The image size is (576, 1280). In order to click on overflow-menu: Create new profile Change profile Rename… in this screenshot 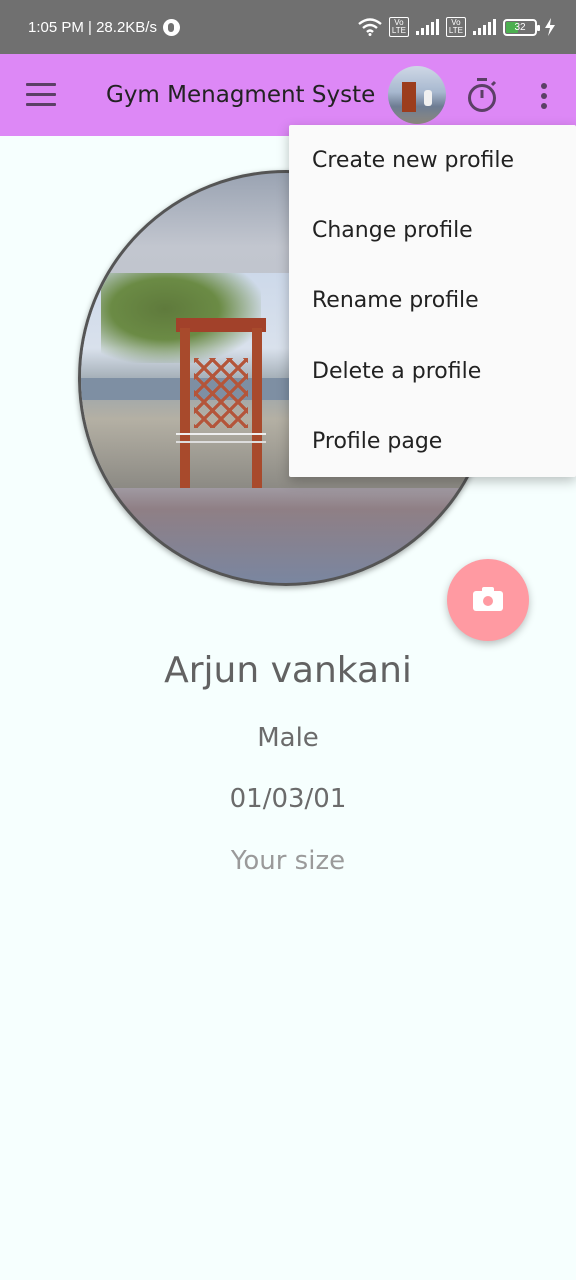, I will do `click(432, 301)`.